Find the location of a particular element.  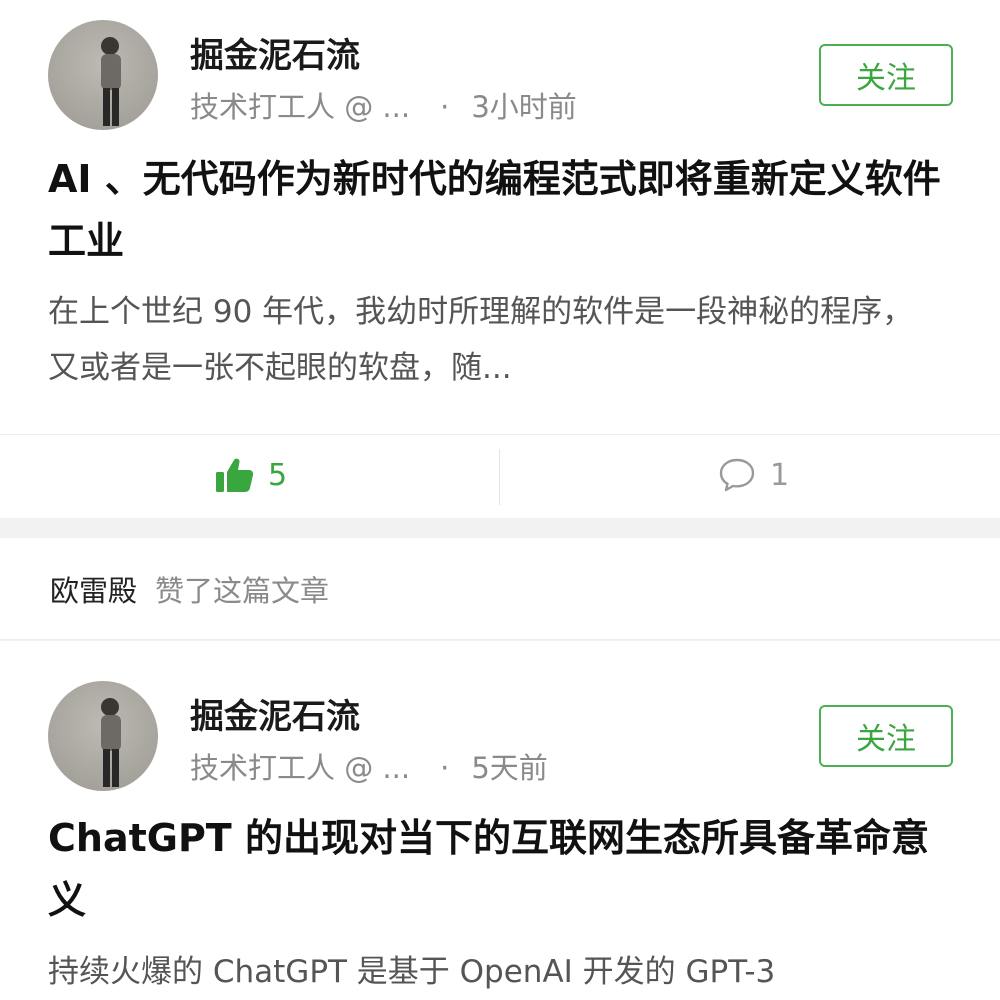

activity-row: 欧雷殿 赞了这篇文章 is located at coordinates (500, 589).